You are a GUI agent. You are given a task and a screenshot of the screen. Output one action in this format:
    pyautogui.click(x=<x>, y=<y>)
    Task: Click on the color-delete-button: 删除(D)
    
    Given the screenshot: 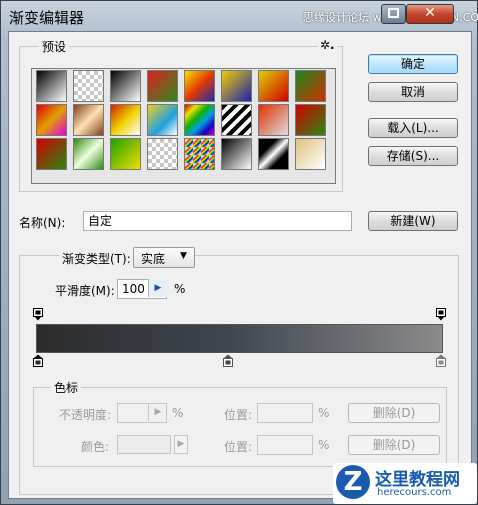 What is the action you would take?
    pyautogui.click(x=394, y=445)
    